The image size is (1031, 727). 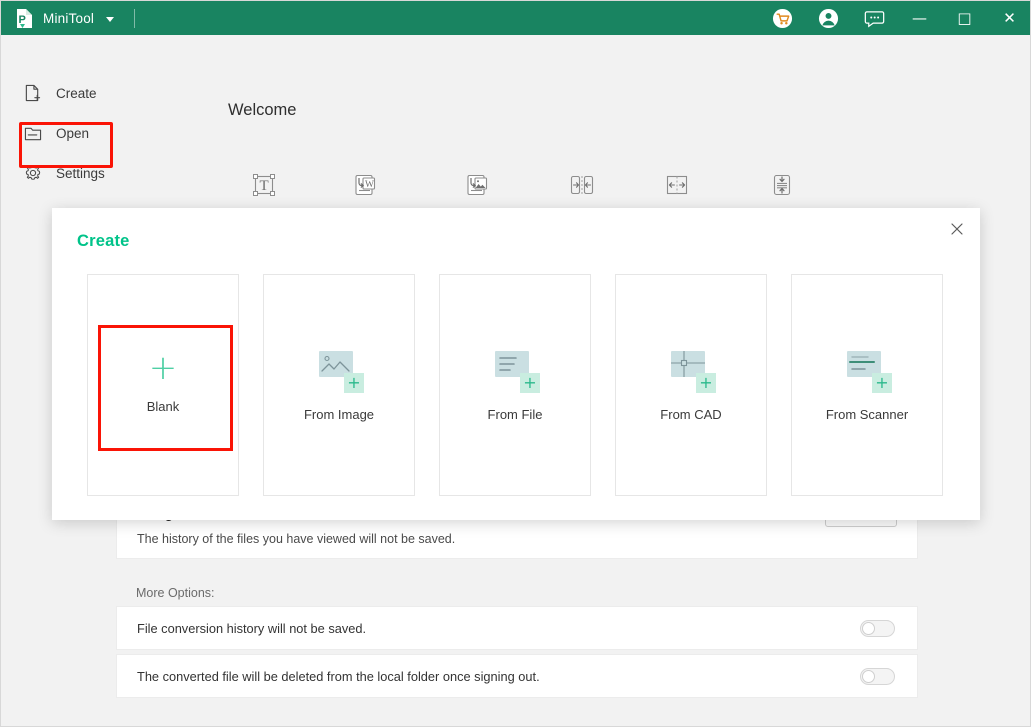 I want to click on sidebar-item-label: Settings, so click(x=80, y=173).